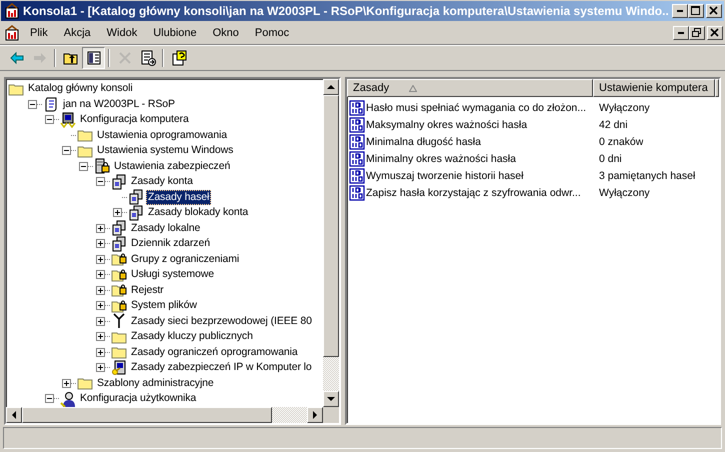  What do you see at coordinates (39, 33) in the screenshot?
I see `menu-item: Plik` at bounding box center [39, 33].